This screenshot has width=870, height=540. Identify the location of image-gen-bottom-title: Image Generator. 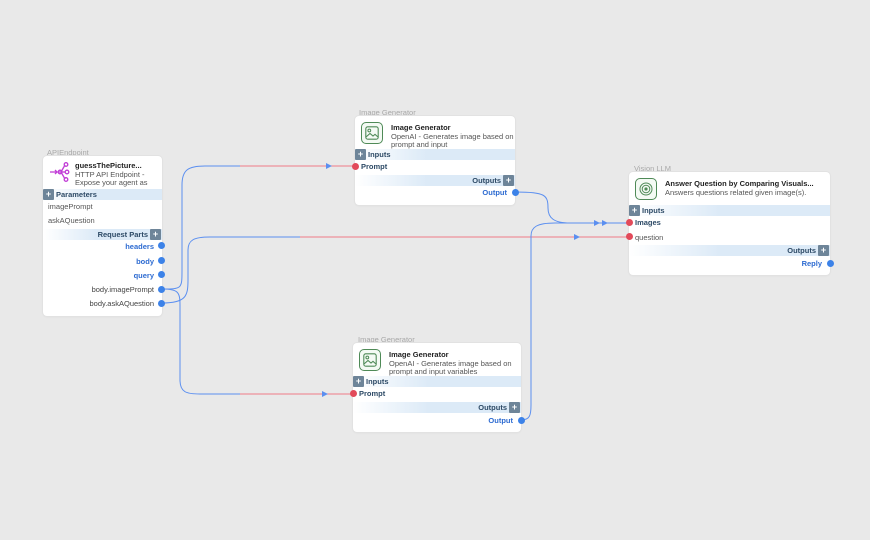
(419, 354).